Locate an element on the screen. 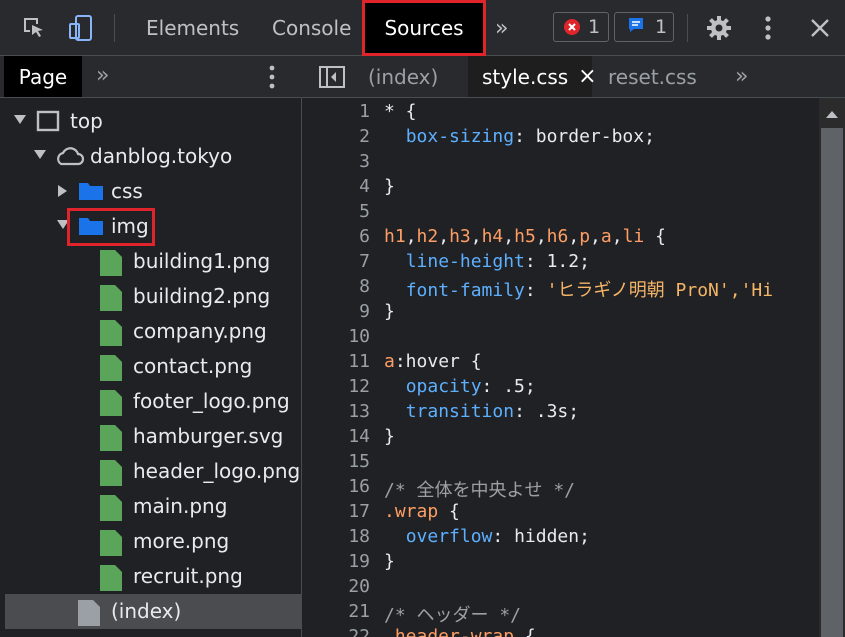  line-number: 10 is located at coordinates (336, 336).